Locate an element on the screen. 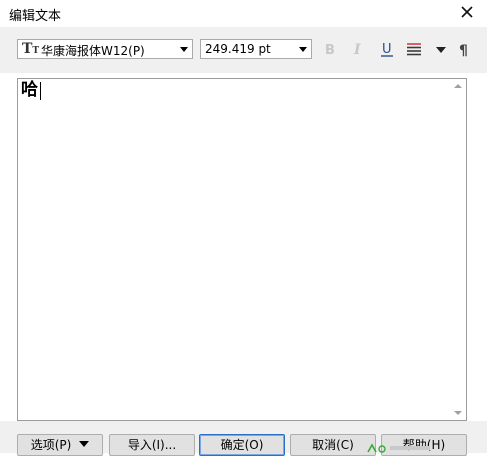 This screenshot has width=487, height=456. editor-content: 哈 is located at coordinates (29, 90).